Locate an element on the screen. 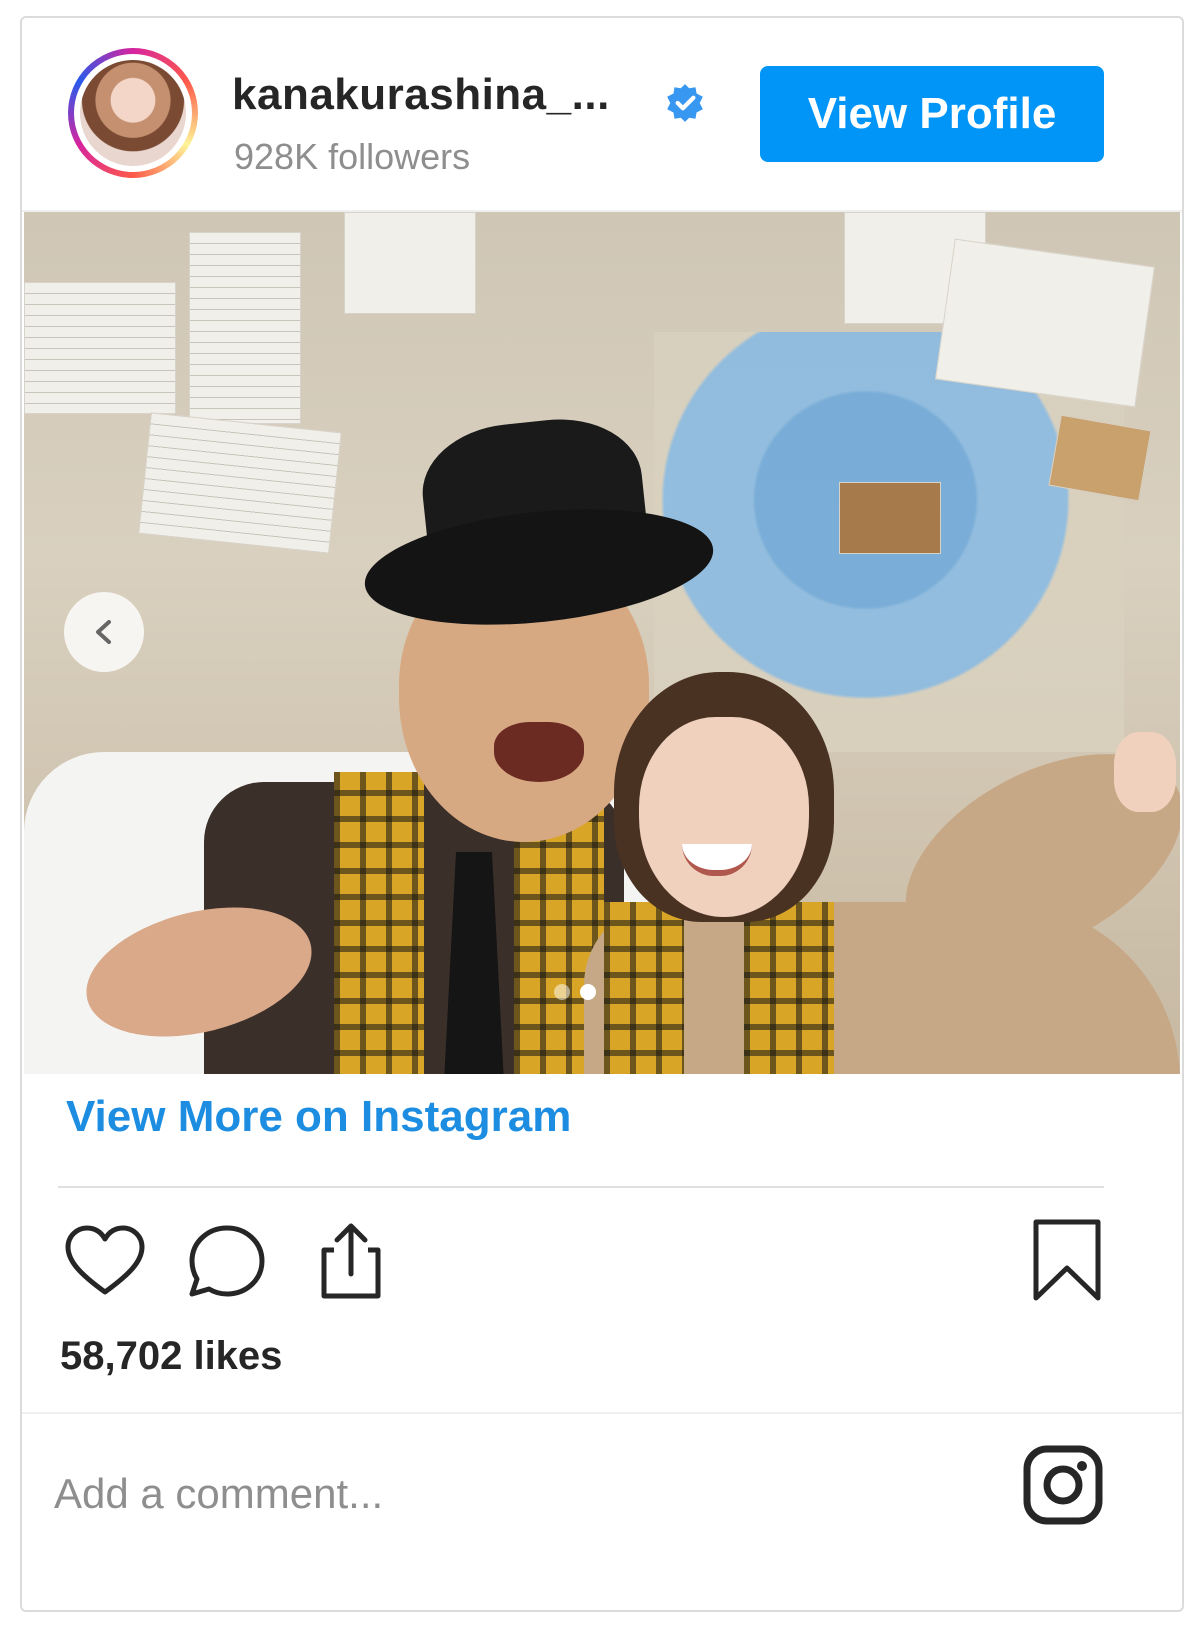 The width and height of the screenshot is (1200, 1629). carousel-previous-button is located at coordinates (104, 632).